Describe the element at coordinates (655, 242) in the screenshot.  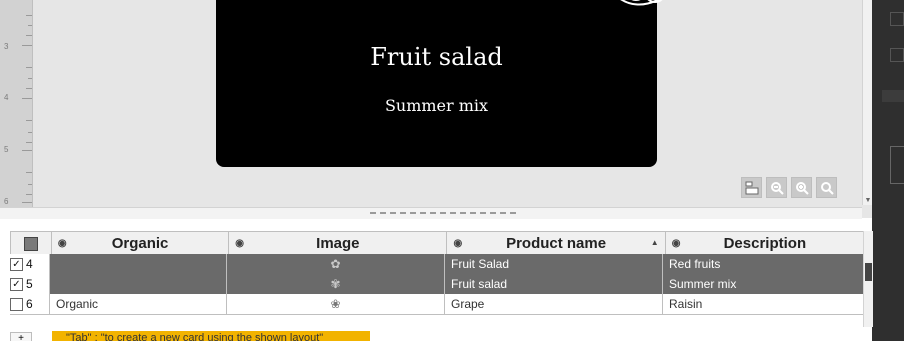
I see `sort-ascending-icon: ▲` at that location.